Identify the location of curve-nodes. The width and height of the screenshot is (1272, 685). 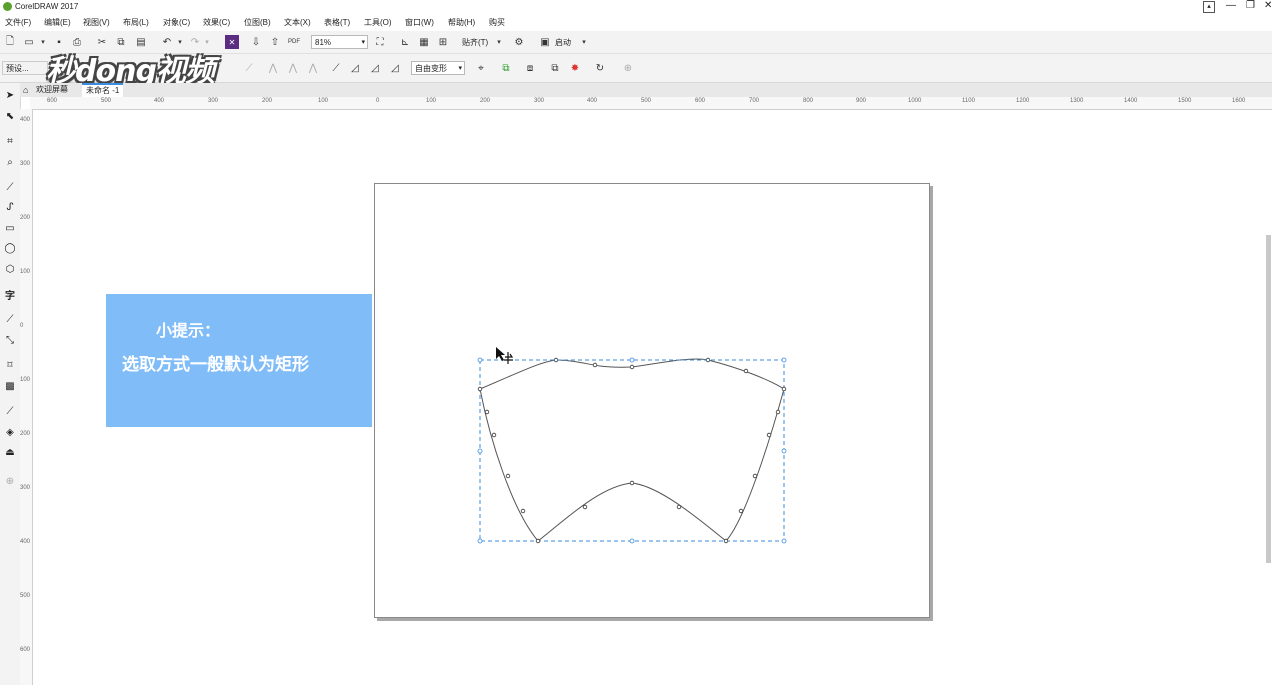
(632, 450).